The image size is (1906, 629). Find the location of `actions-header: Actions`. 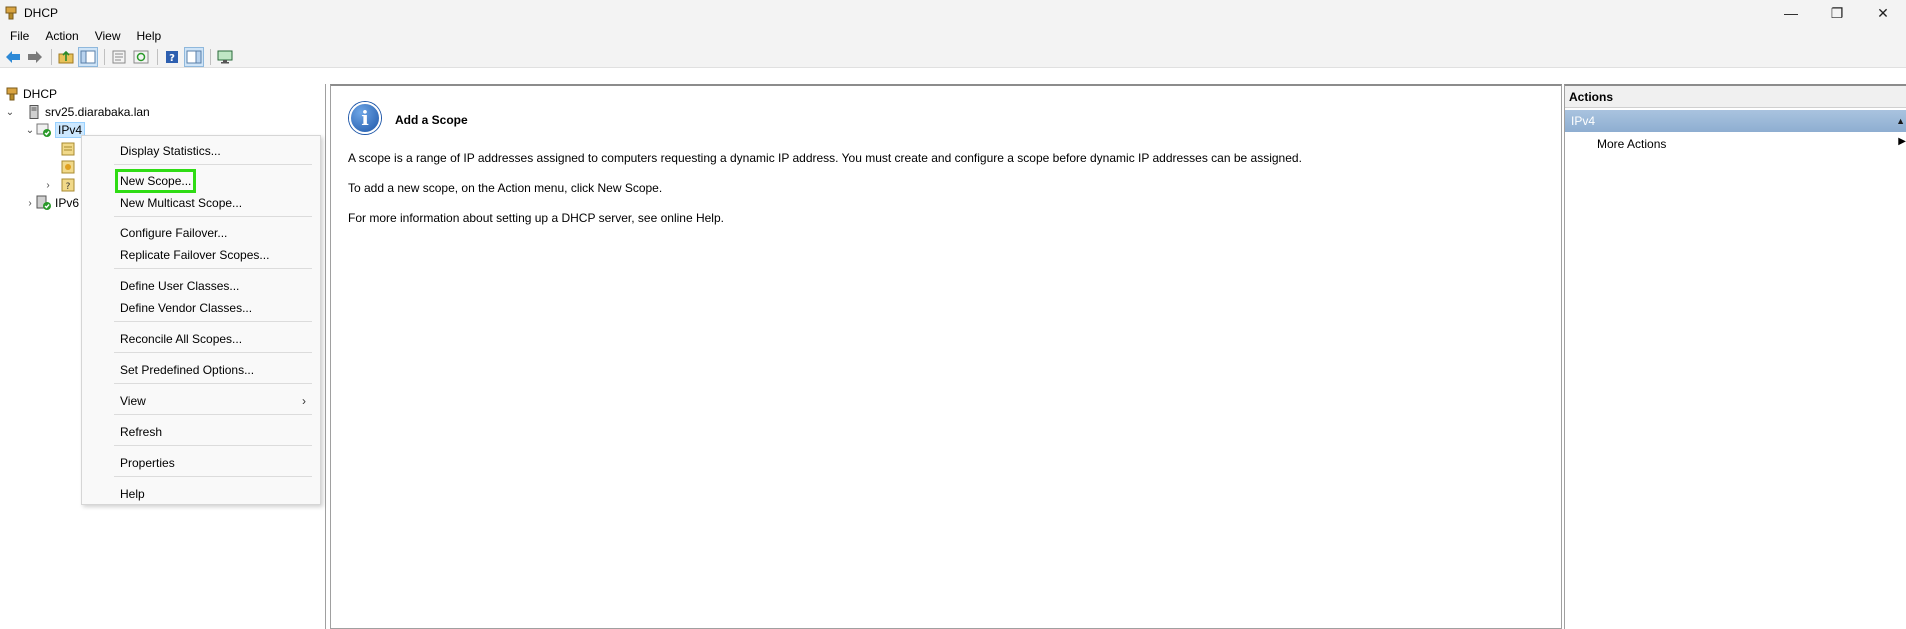

actions-header: Actions is located at coordinates (1735, 97).